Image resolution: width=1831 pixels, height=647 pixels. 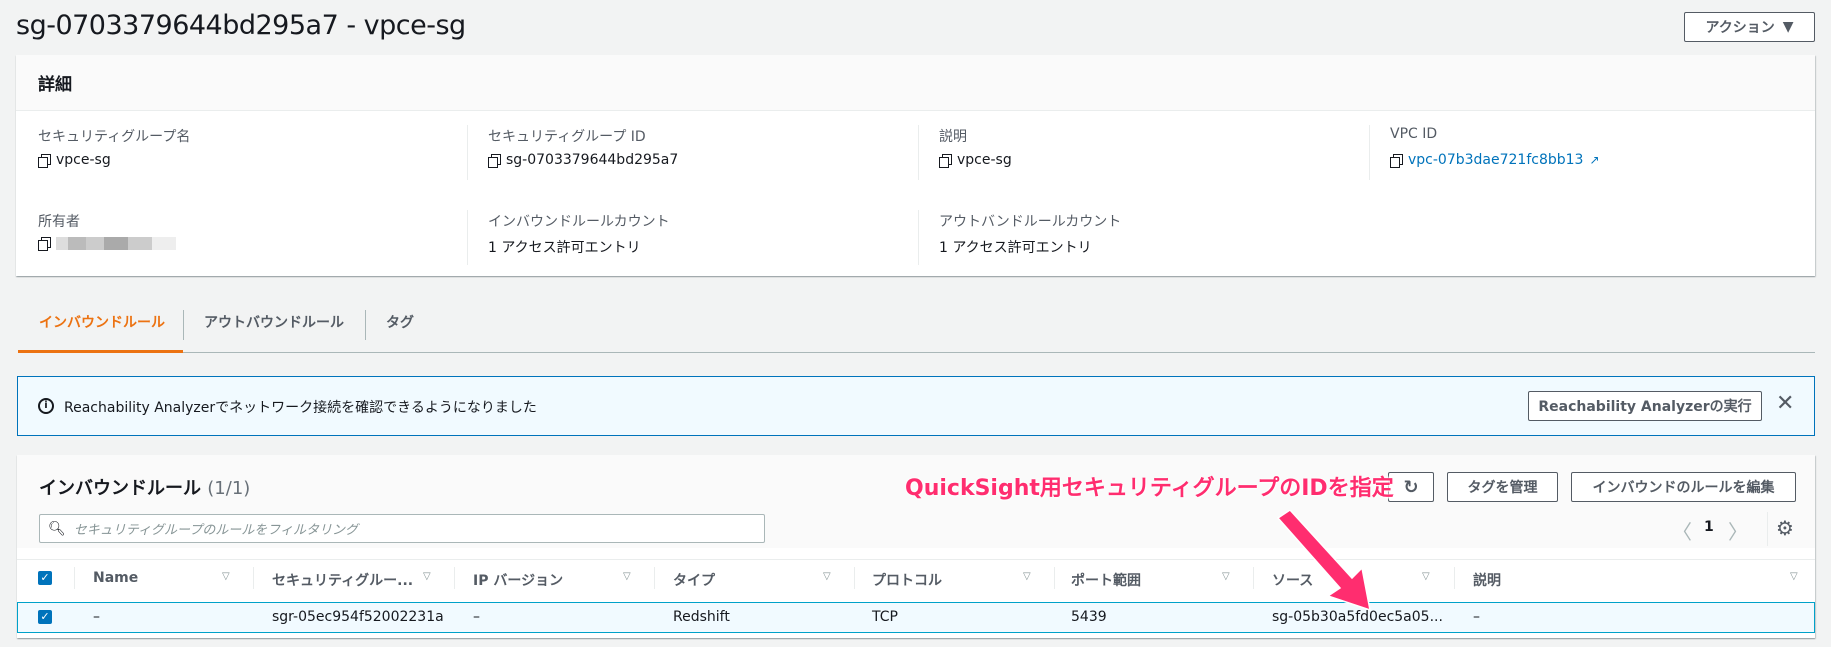 I want to click on redacted-owner, so click(x=116, y=243).